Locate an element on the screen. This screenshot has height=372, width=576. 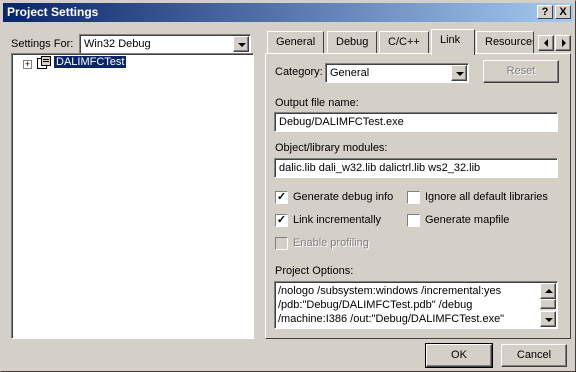
ignore-default-libraries-label: Ignore all default libraries is located at coordinates (486, 197).